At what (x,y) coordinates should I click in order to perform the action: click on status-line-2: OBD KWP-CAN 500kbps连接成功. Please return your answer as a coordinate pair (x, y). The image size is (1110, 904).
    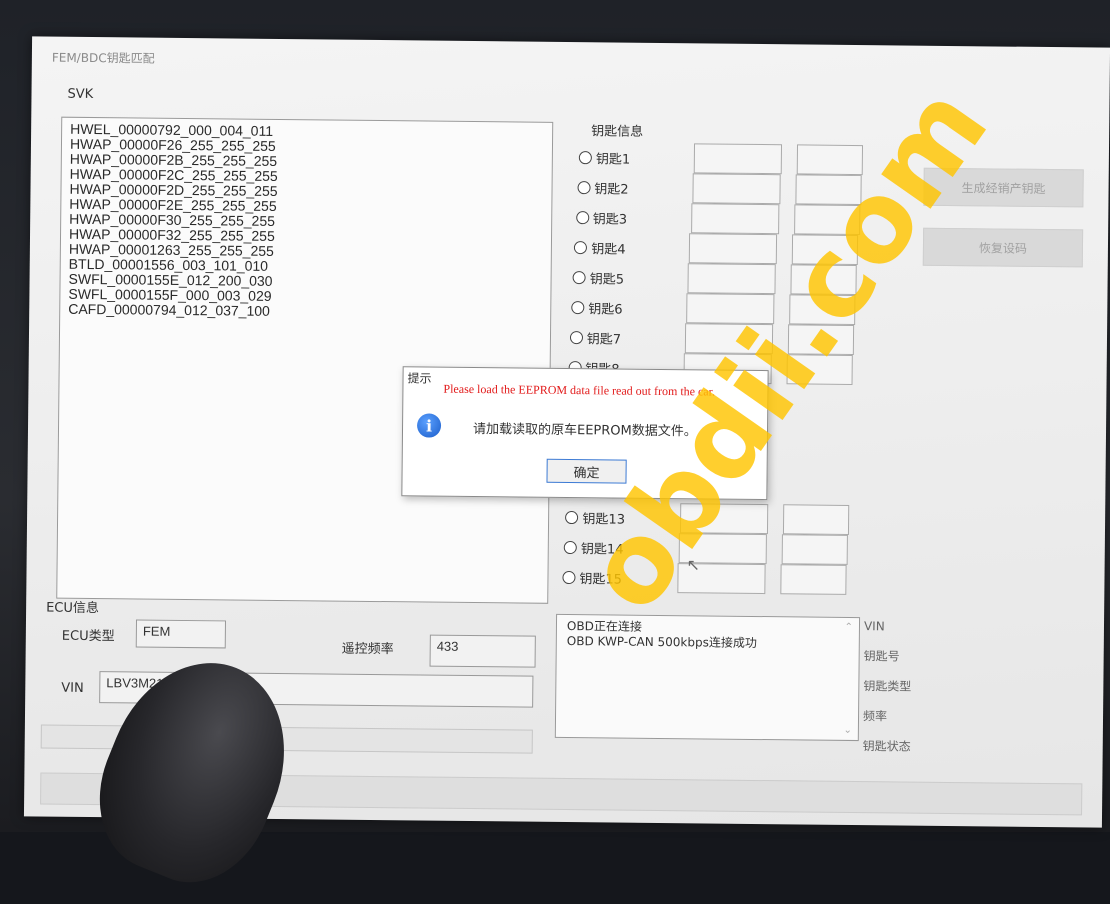
    Looking at the image, I should click on (661, 642).